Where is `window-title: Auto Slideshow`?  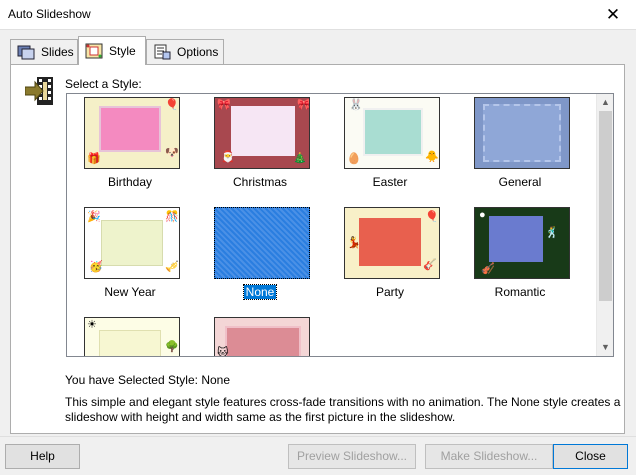
window-title: Auto Slideshow is located at coordinates (49, 14).